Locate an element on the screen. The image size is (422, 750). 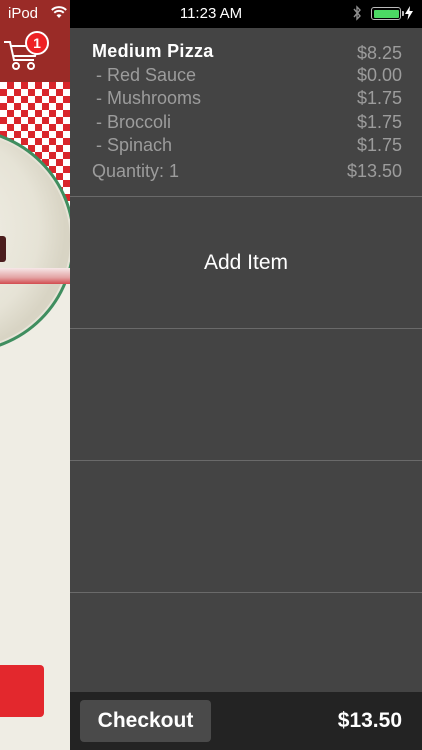
pizza-plate-detail is located at coordinates (3, 249).